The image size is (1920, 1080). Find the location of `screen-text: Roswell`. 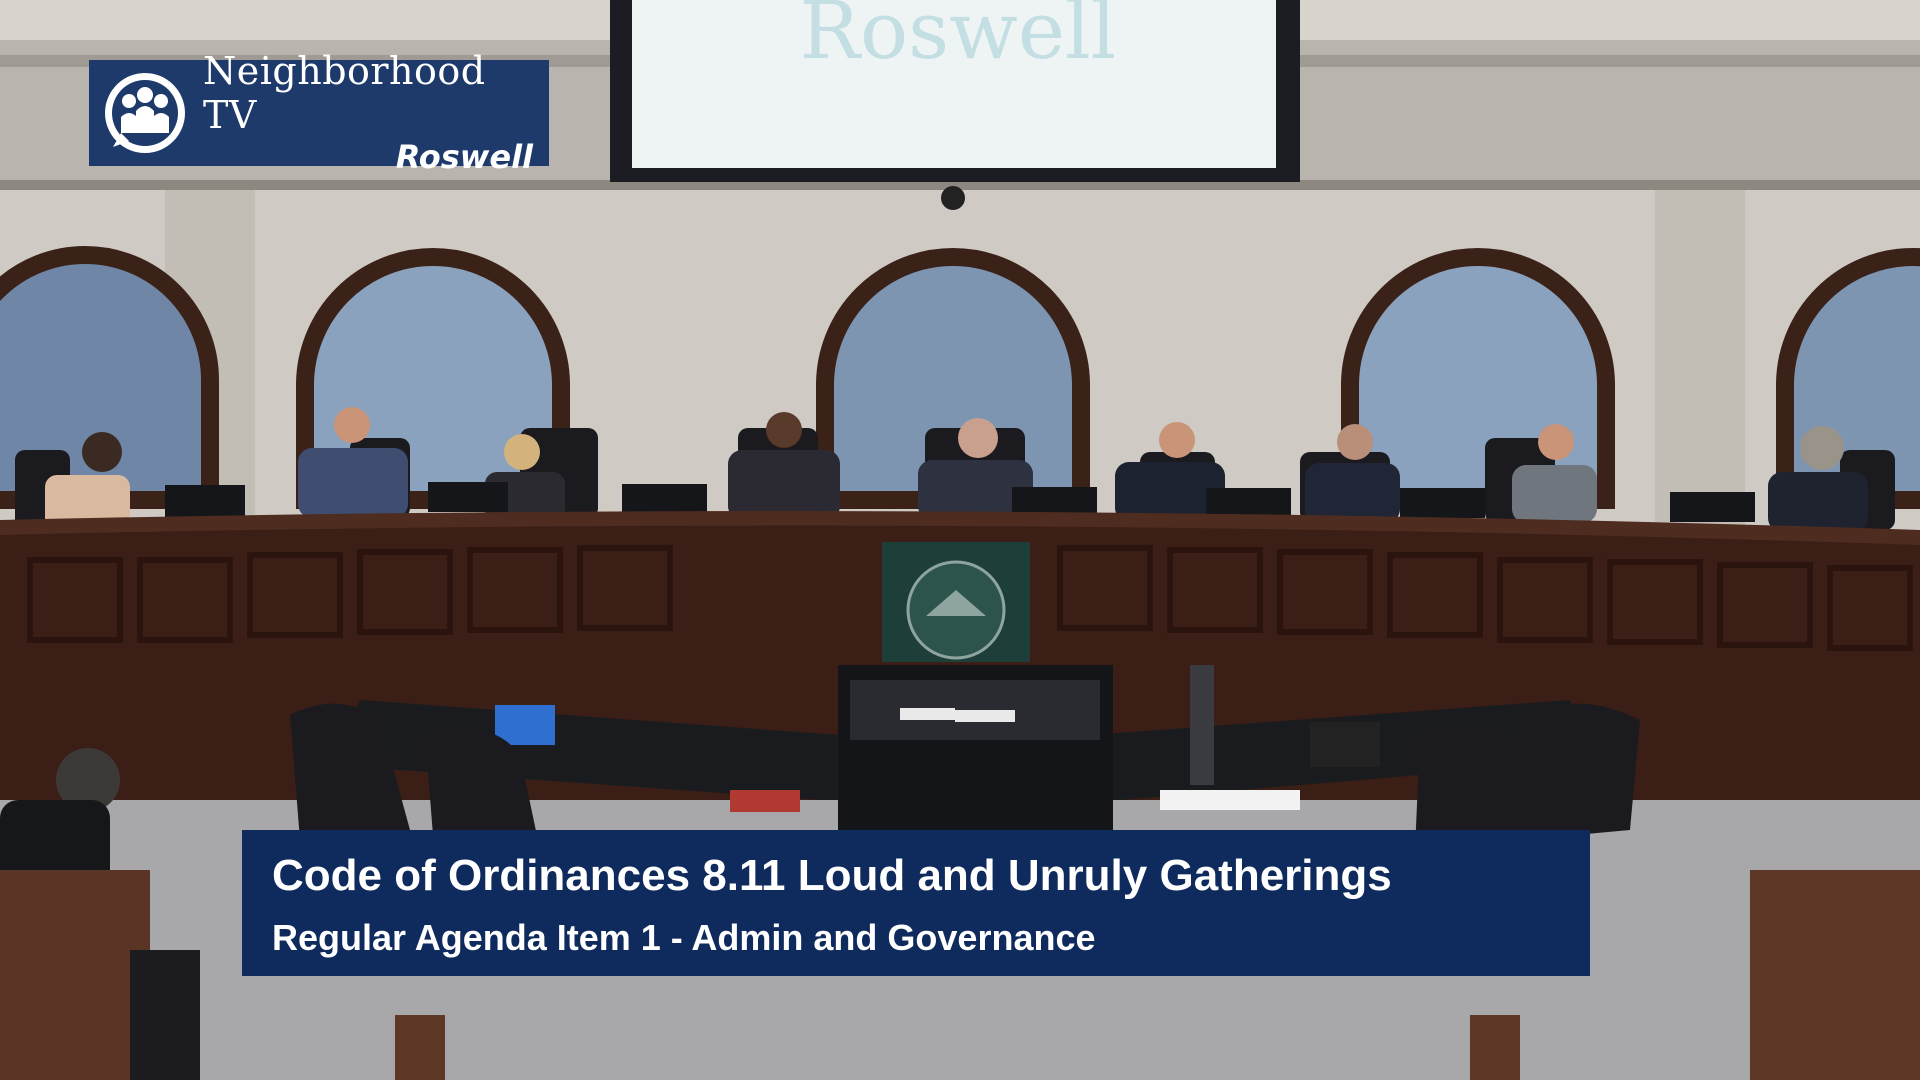

screen-text: Roswell is located at coordinates (958, 38).